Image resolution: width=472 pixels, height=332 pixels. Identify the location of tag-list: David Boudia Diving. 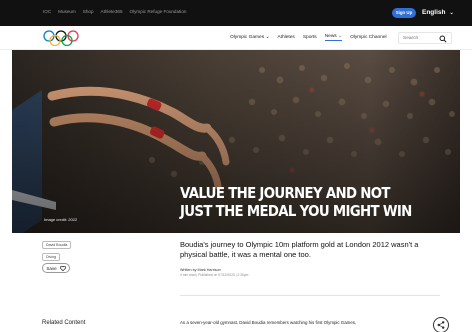
(57, 251).